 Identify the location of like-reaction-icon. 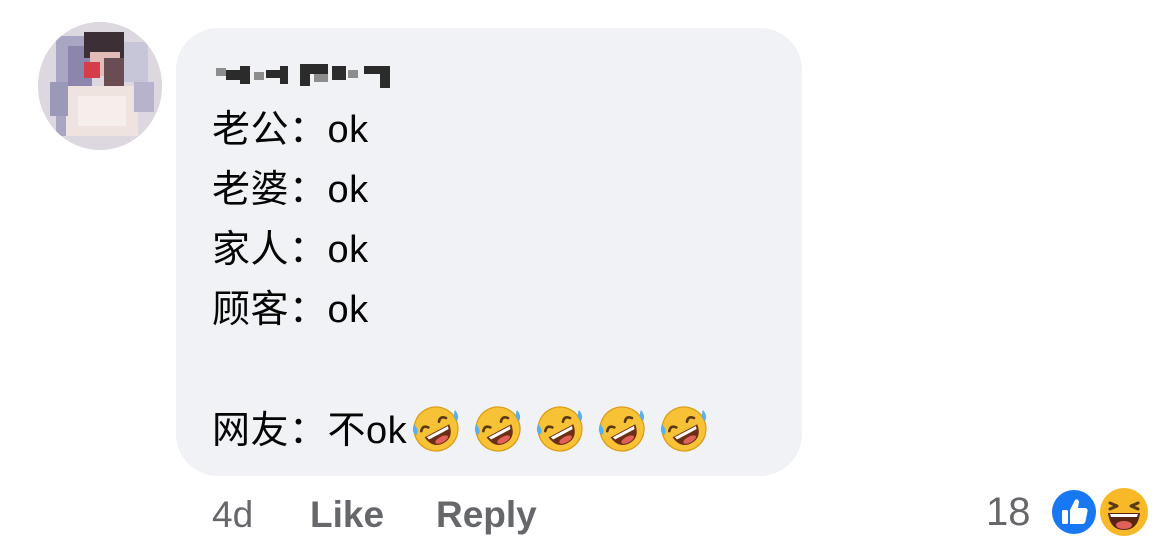
(1074, 512).